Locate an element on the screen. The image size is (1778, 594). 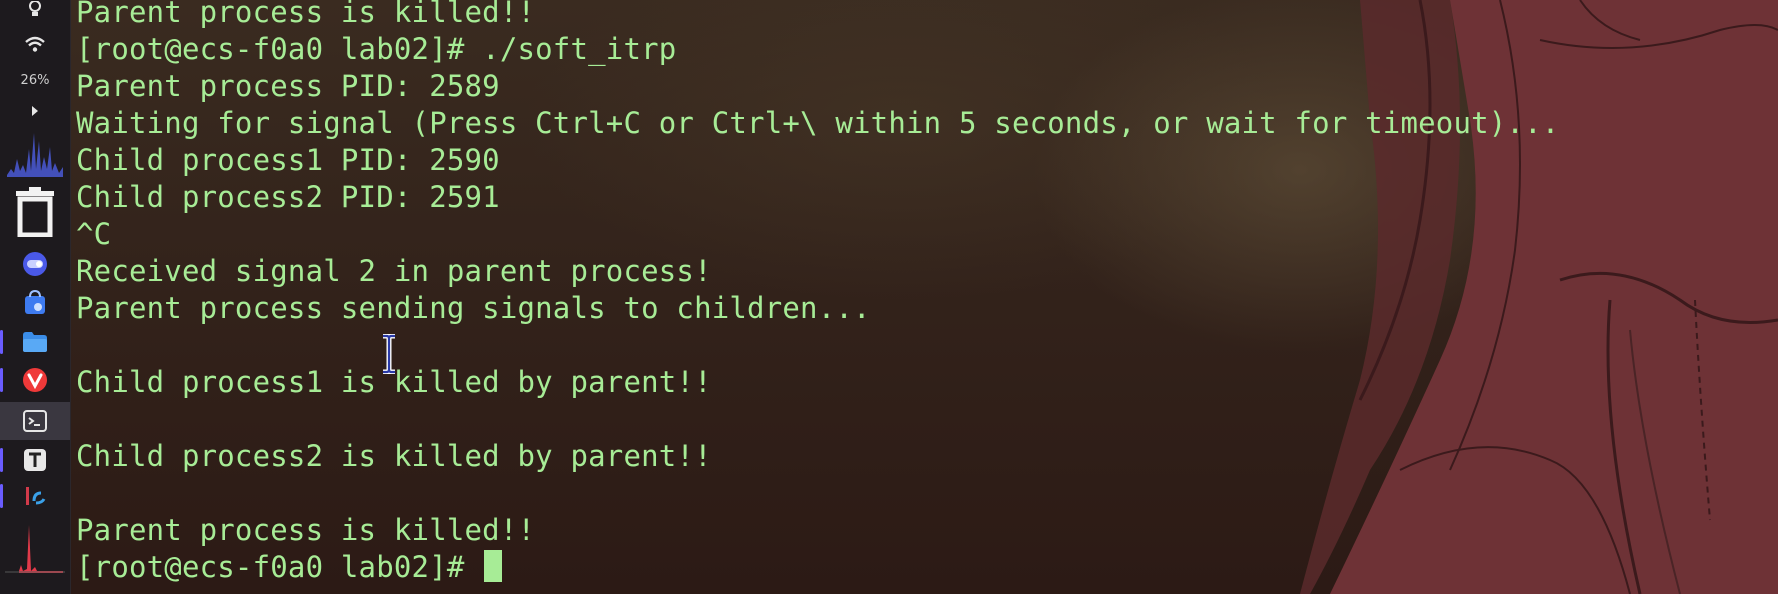
shell-prompt: [root@ecs-f0a0 lab02]# is located at coordinates (279, 567).